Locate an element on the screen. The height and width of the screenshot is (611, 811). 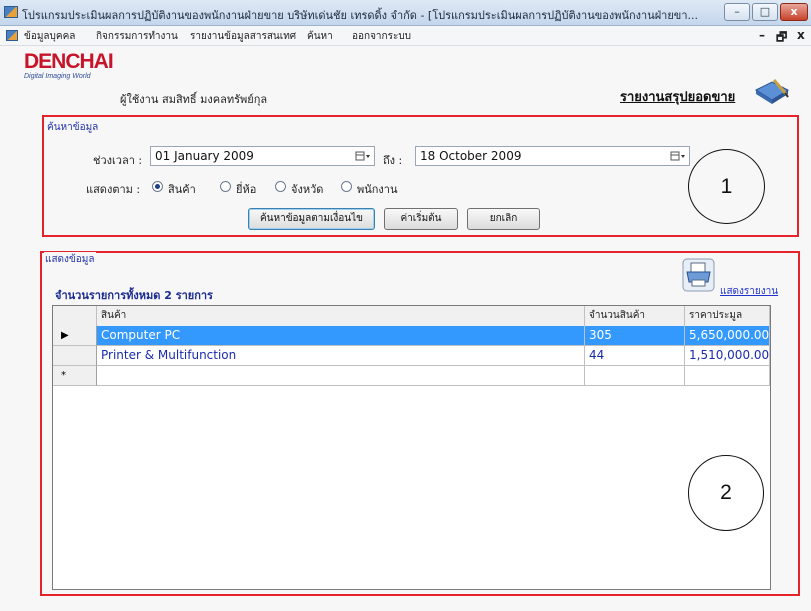
maximize-button: □ is located at coordinates (765, 12).